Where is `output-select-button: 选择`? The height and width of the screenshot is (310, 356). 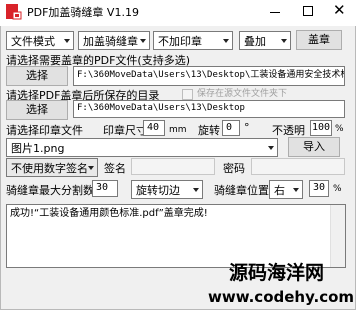
output-select-button: 选择 is located at coordinates (37, 110).